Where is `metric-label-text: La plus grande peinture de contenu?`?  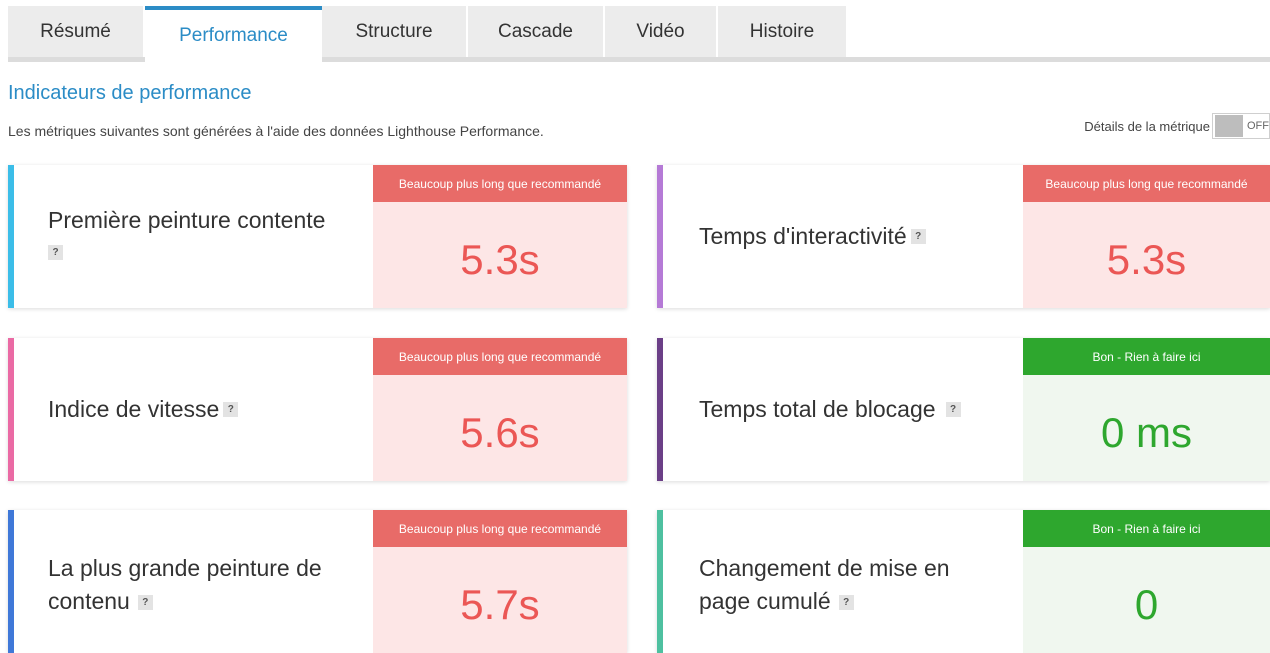 metric-label-text: La plus grande peinture de contenu? is located at coordinates (185, 584).